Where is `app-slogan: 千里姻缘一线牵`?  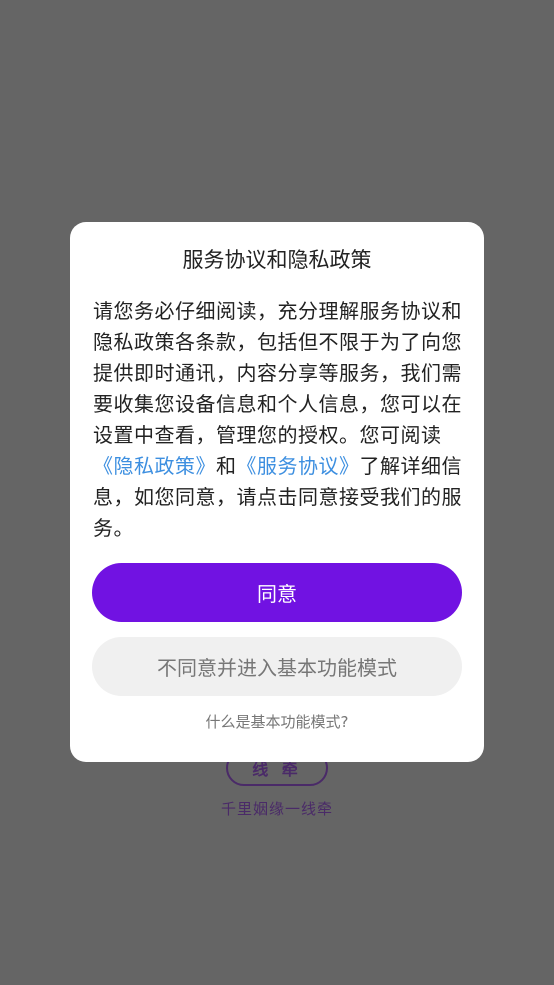 app-slogan: 千里姻缘一线牵 is located at coordinates (276, 809).